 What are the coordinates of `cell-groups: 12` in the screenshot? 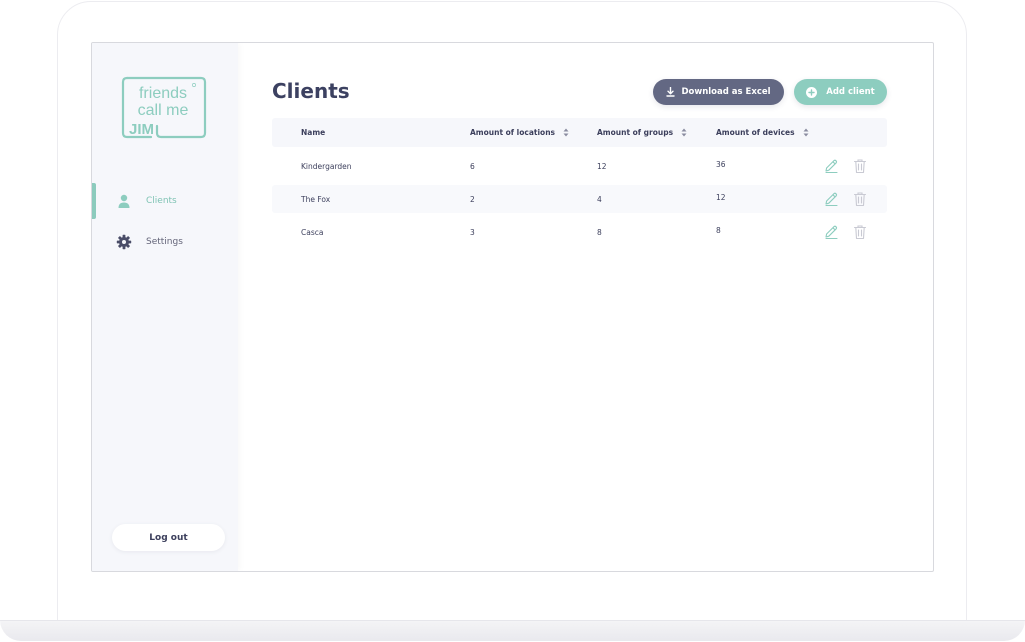 It's located at (602, 166).